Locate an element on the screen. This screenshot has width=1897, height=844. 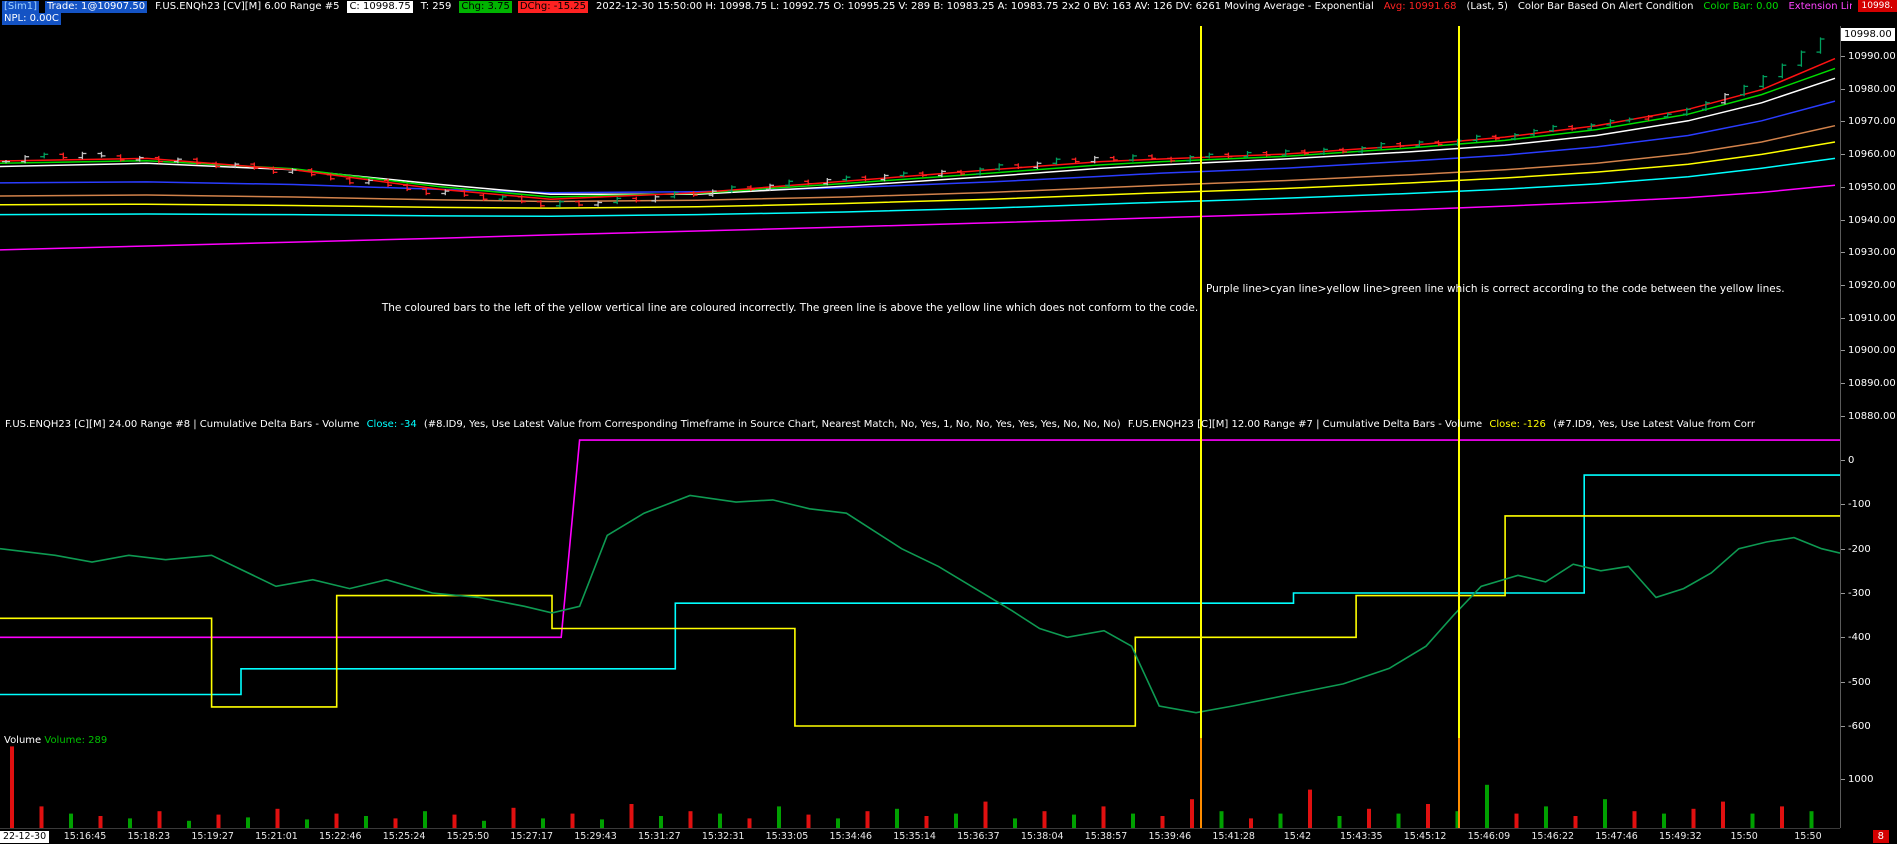
time-axis-label: 15:49:32 is located at coordinates (1680, 836).